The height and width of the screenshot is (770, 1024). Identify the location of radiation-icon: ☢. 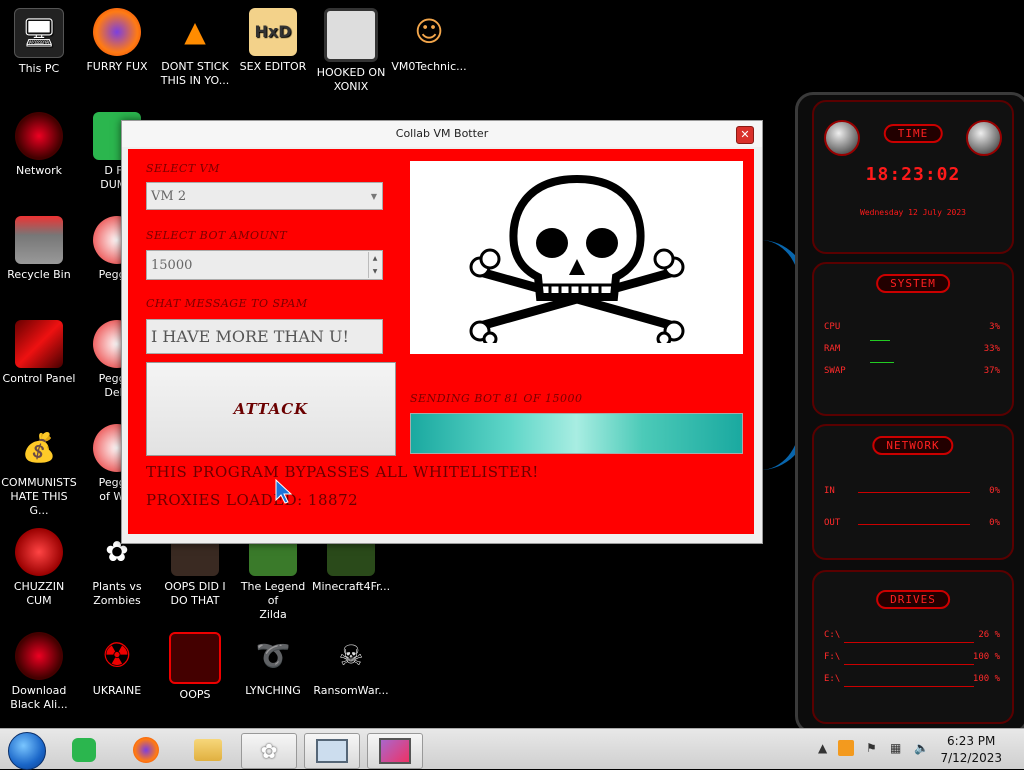
(117, 656).